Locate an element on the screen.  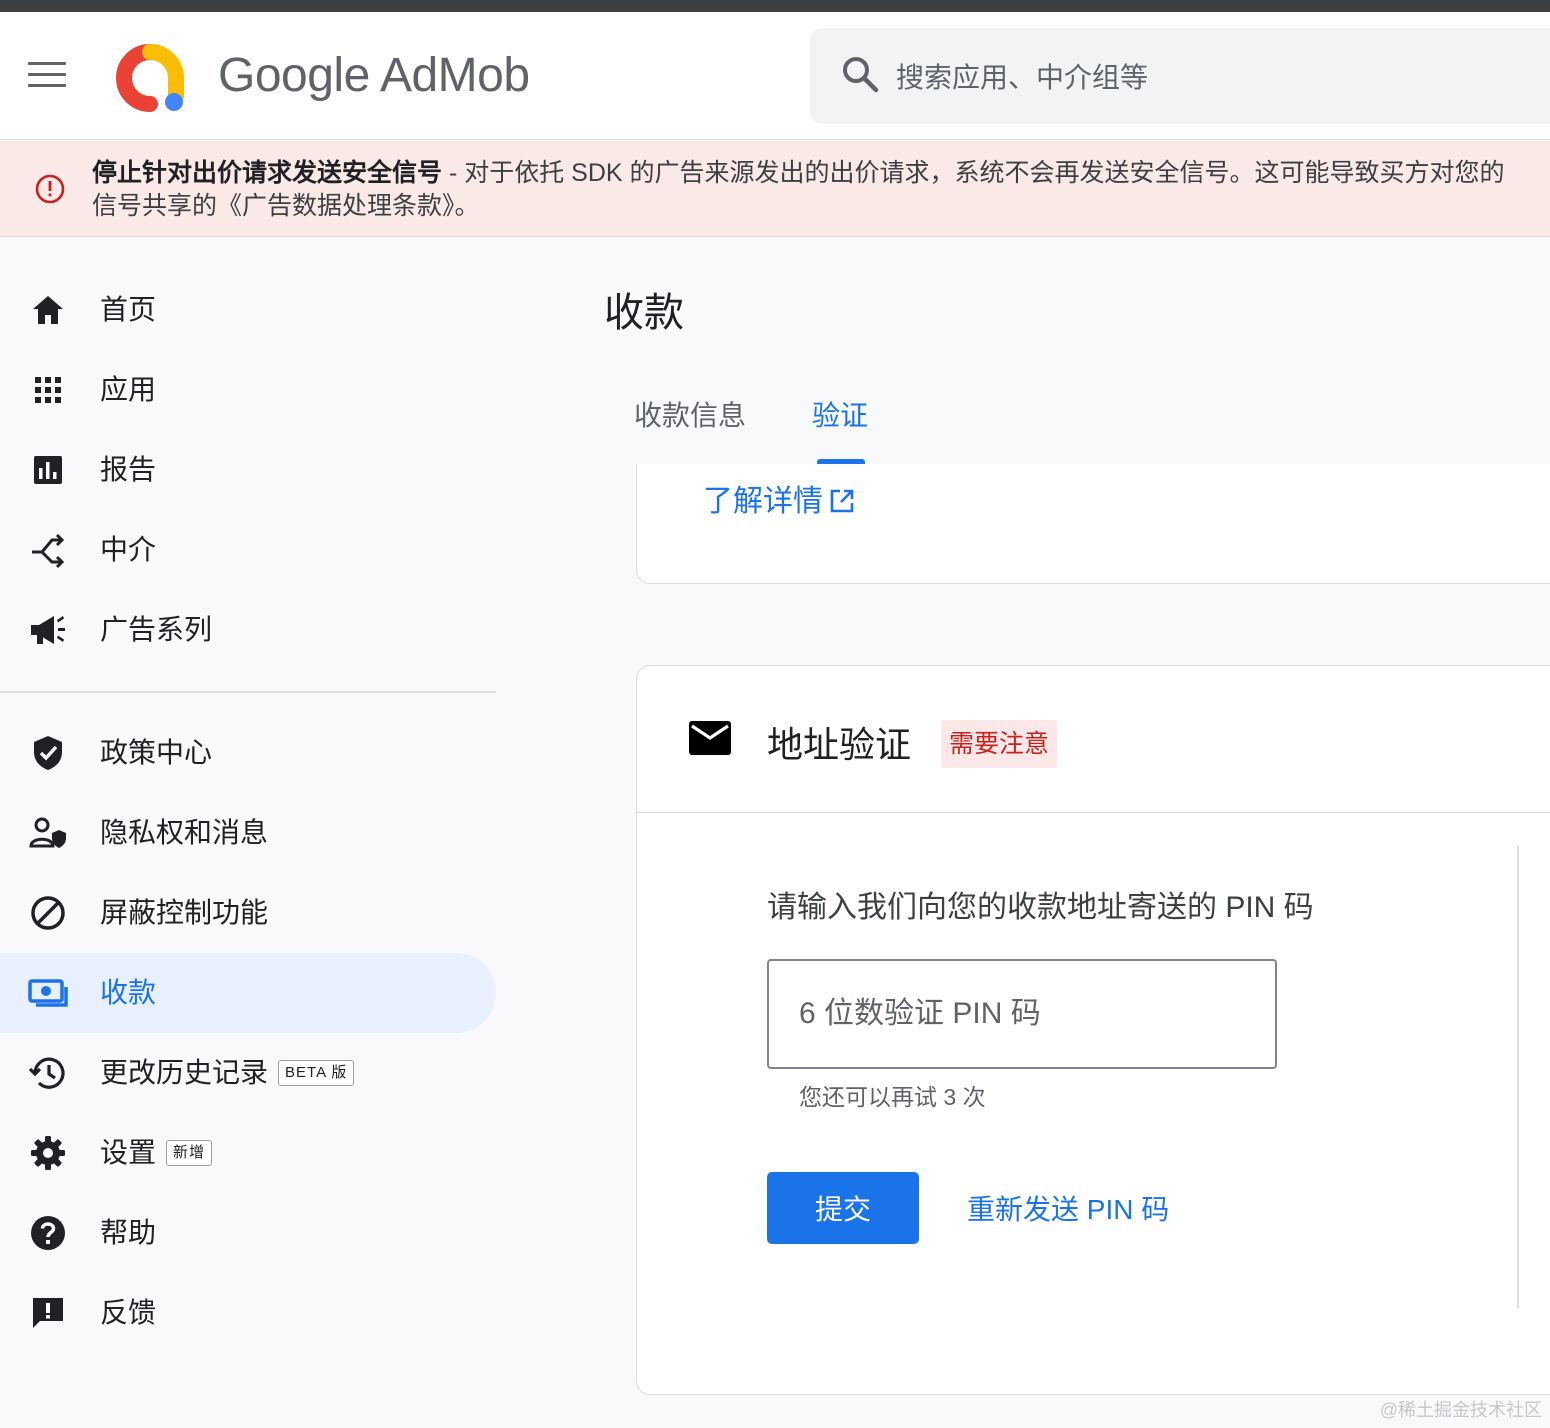
sidebar-item-label: 屏蔽控制功能 is located at coordinates (184, 912).